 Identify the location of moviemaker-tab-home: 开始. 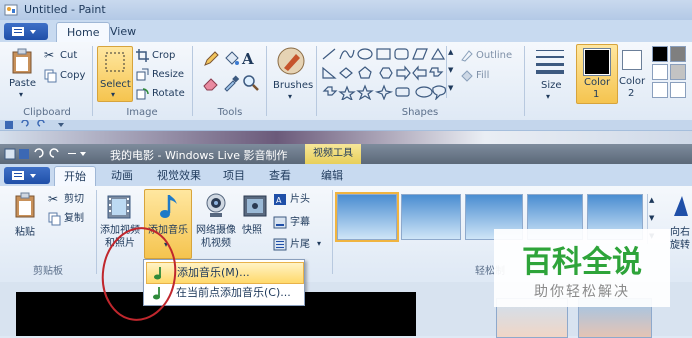
(75, 176).